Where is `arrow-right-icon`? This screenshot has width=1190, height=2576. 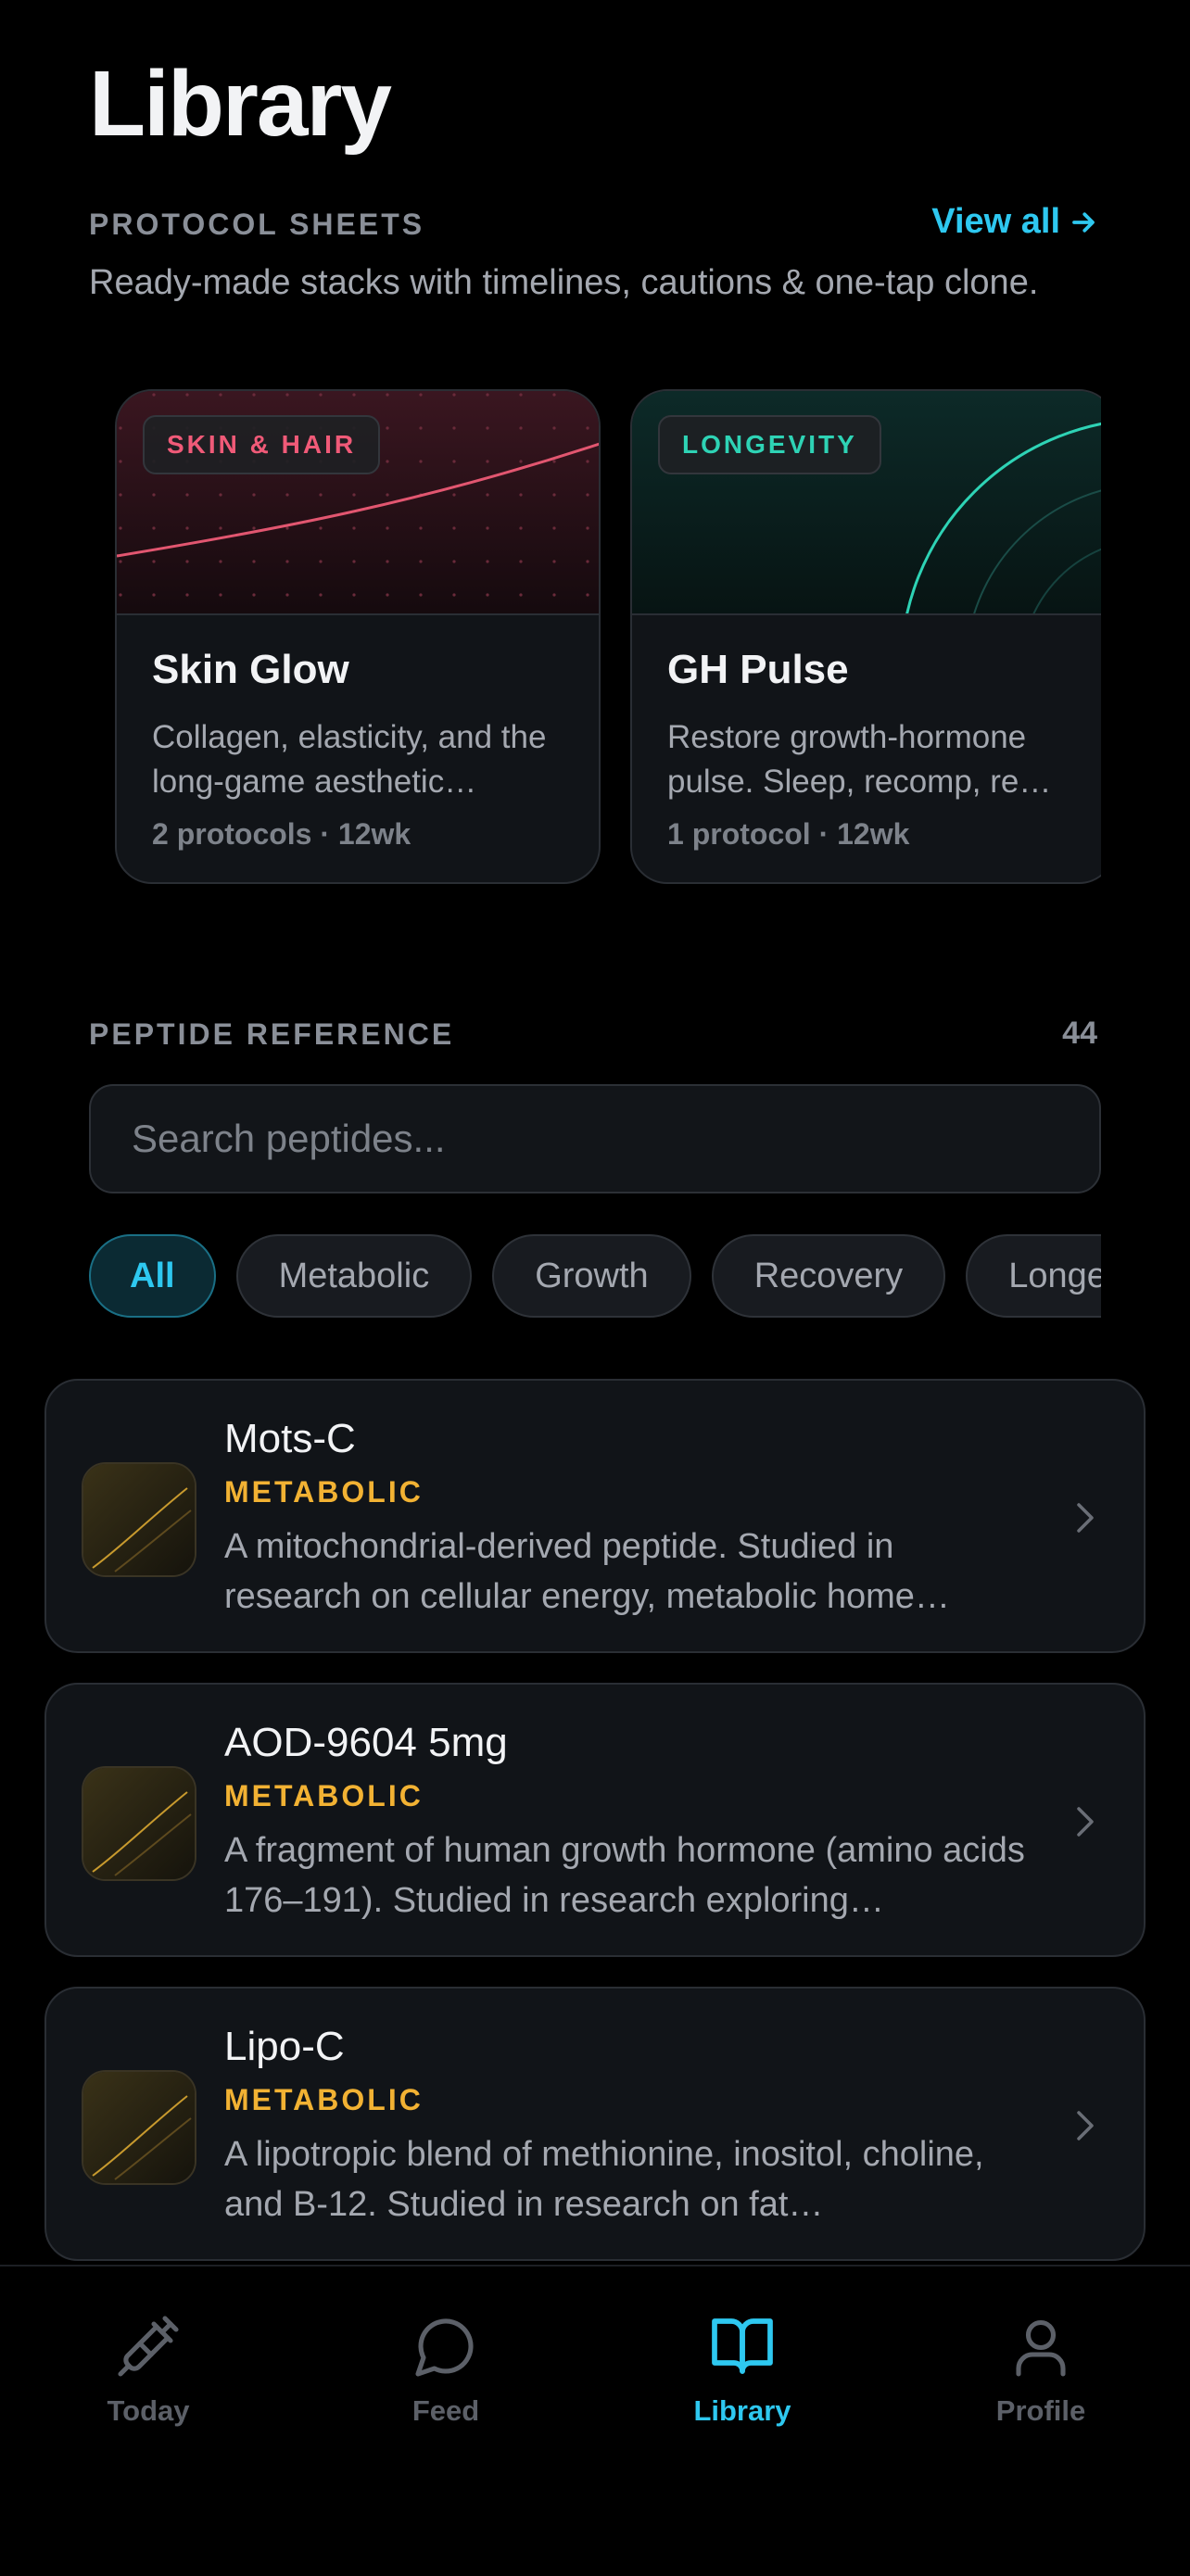 arrow-right-icon is located at coordinates (1083, 222).